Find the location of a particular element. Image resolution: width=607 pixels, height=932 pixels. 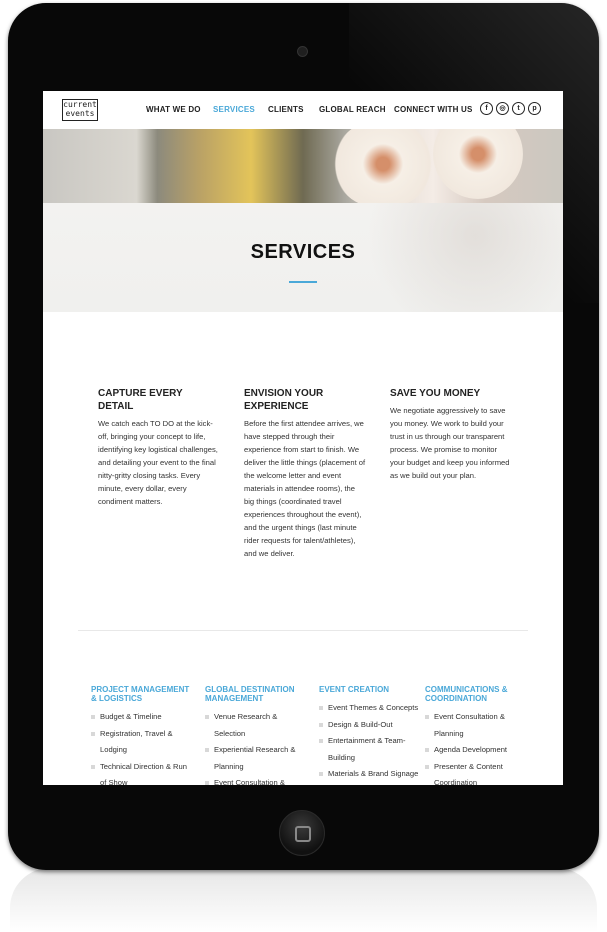

page-title: SERVICES is located at coordinates (303, 252).